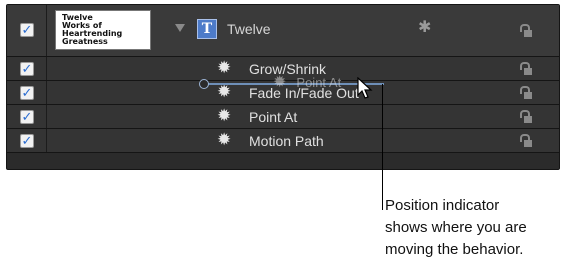  I want to click on callout-line: Position indicator, so click(442, 205).